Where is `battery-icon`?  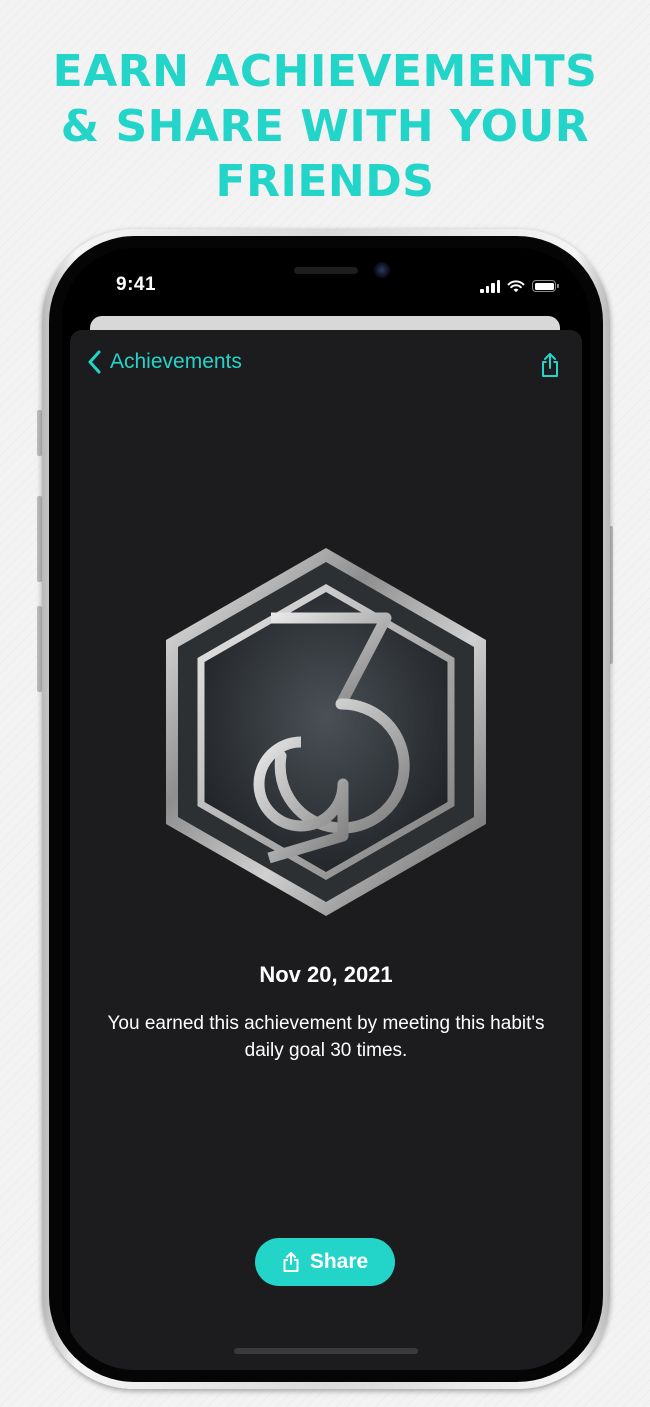 battery-icon is located at coordinates (545, 286).